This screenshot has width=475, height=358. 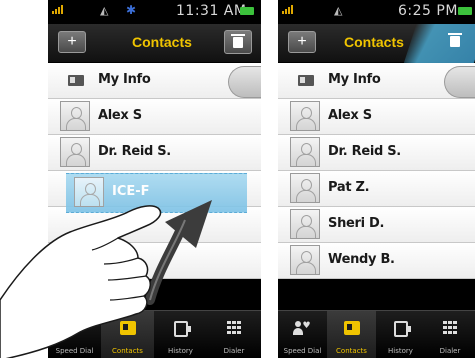 What do you see at coordinates (131, 191) in the screenshot?
I see `dragged-item-label: ICE-F` at bounding box center [131, 191].